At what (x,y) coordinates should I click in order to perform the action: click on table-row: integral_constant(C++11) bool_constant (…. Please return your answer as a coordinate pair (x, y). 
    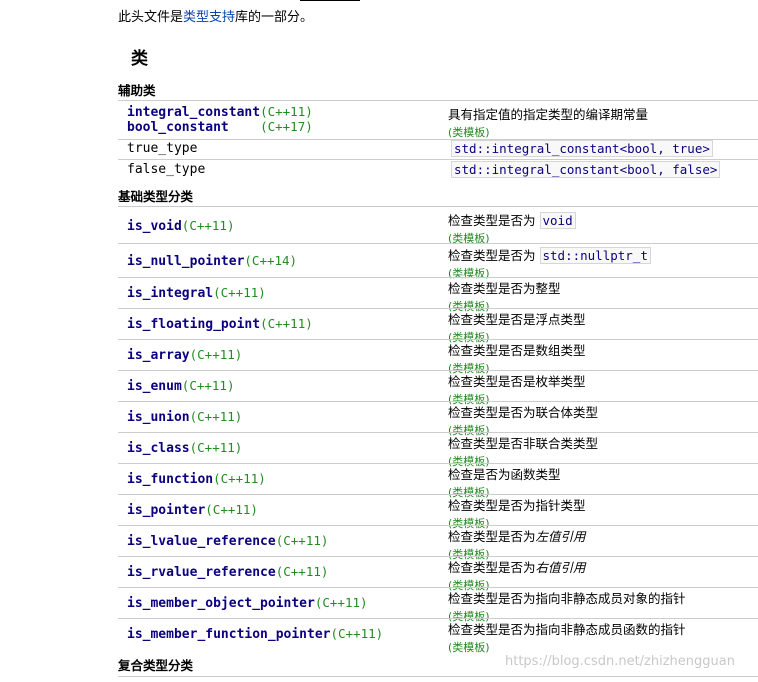
    Looking at the image, I should click on (438, 122).